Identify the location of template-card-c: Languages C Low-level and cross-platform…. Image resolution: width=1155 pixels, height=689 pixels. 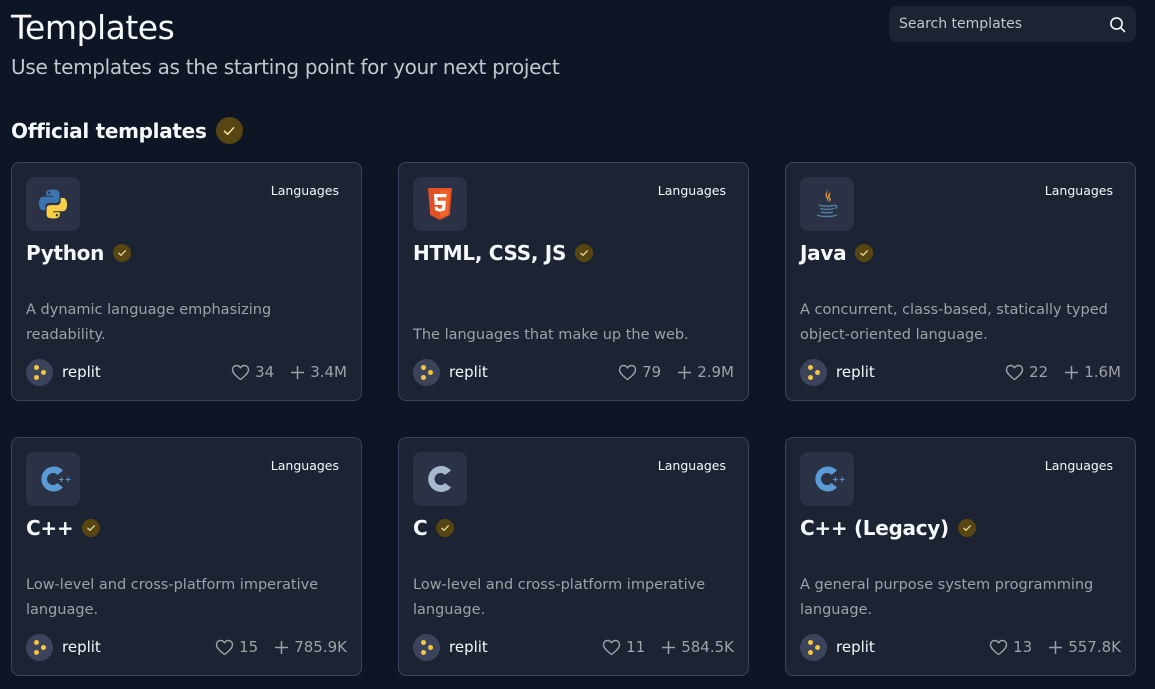
(573, 556).